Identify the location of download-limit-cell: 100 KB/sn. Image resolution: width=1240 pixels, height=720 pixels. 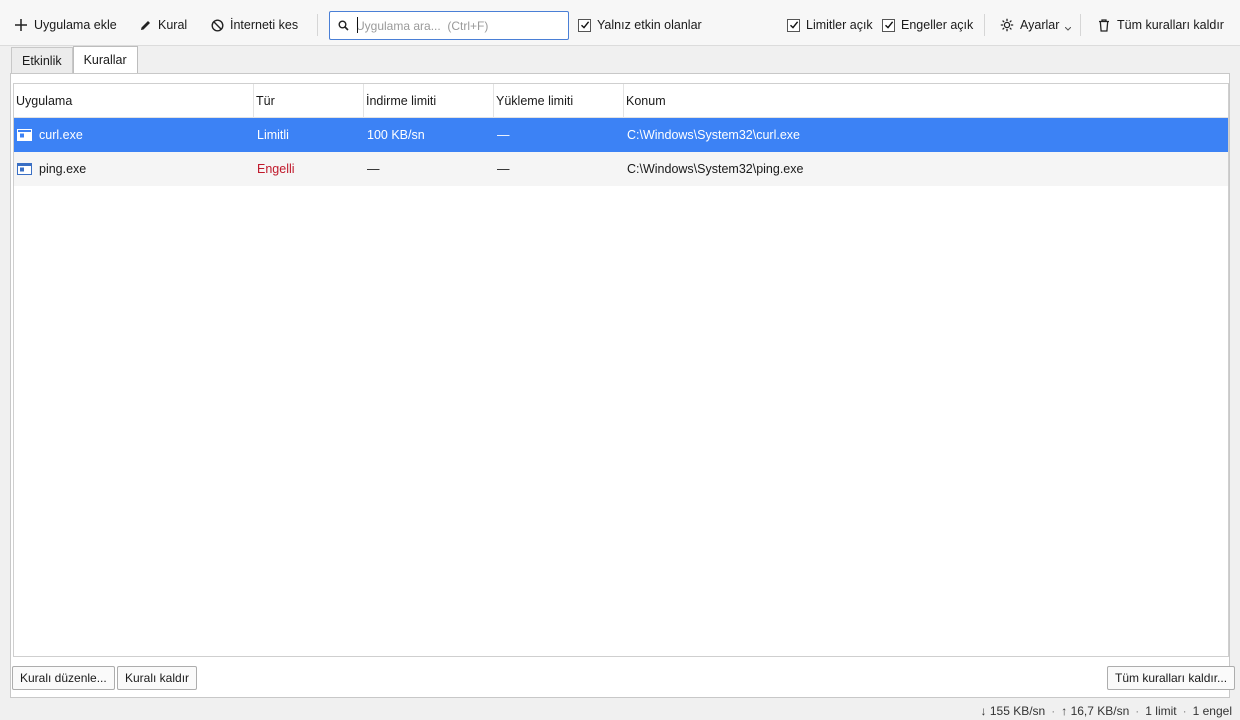
(396, 135).